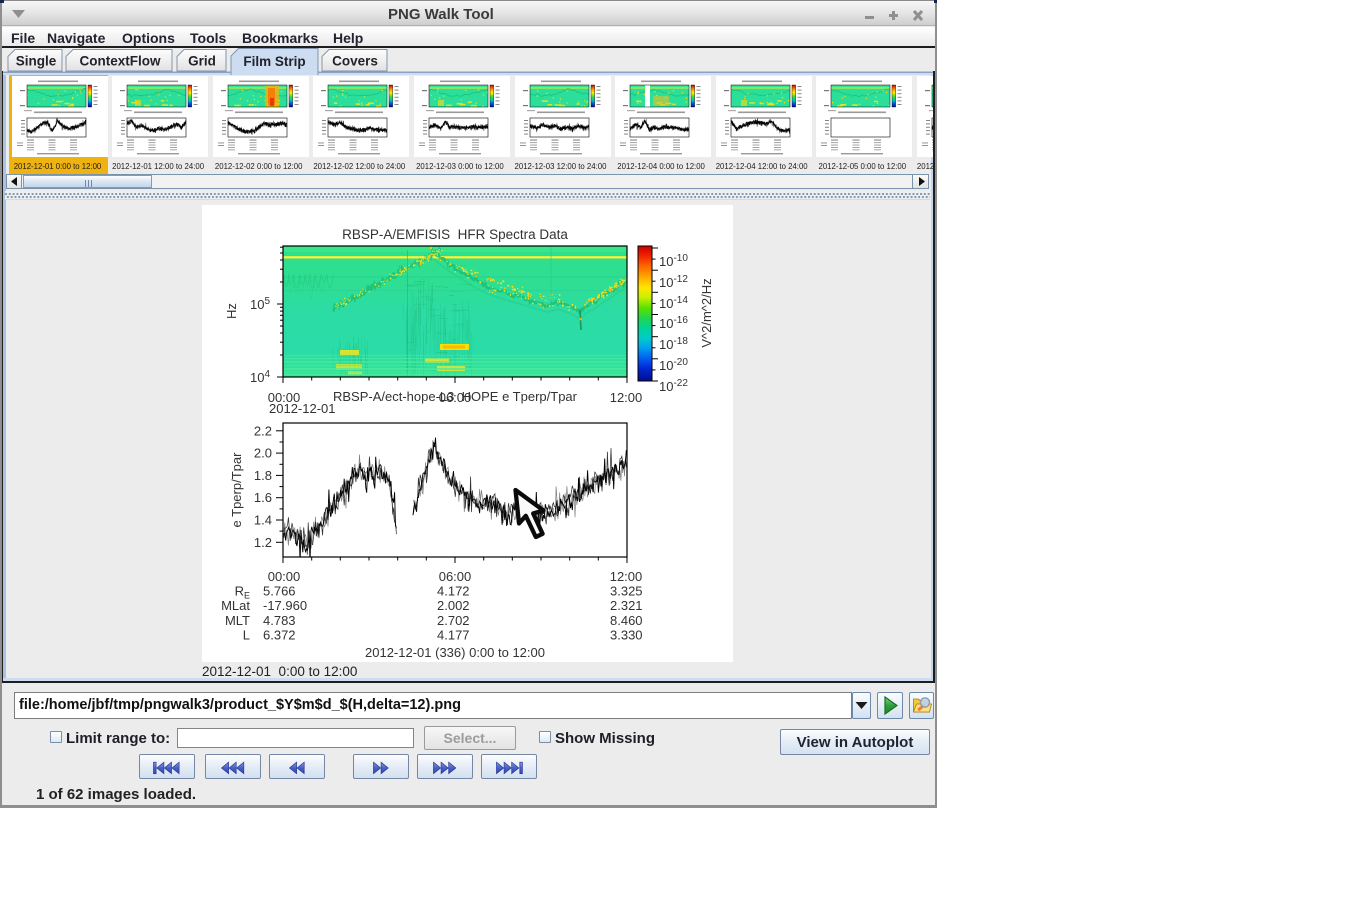 The width and height of the screenshot is (1345, 918). Describe the element at coordinates (355, 61) in the screenshot. I see `svg-text: Covers` at that location.